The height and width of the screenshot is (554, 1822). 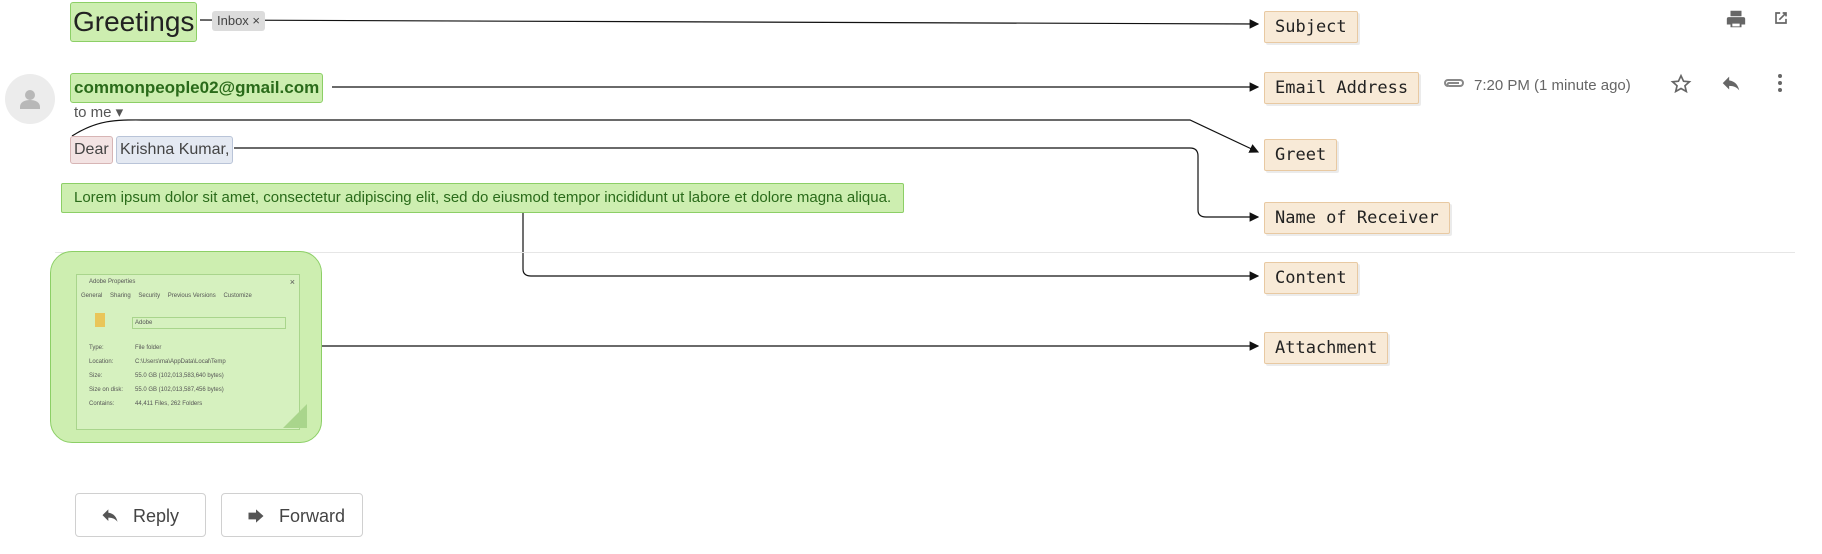 I want to click on close-icon: ×, so click(x=292, y=282).